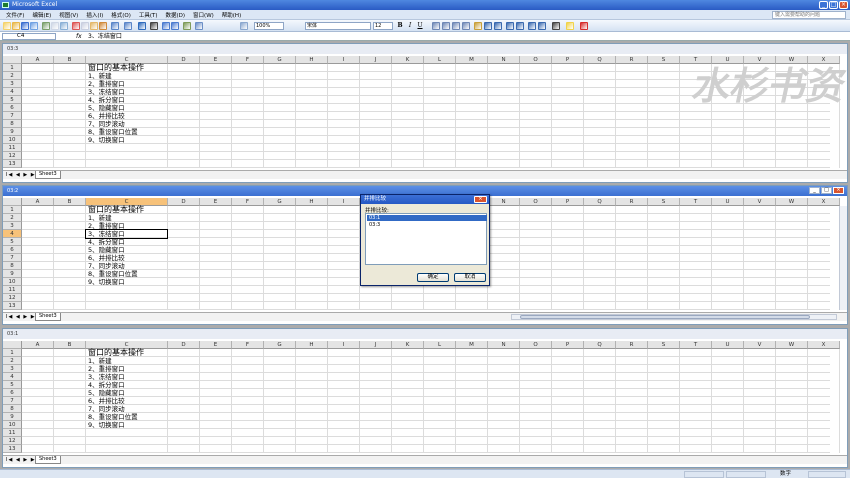  I want to click on column-header: L, so click(440, 60).